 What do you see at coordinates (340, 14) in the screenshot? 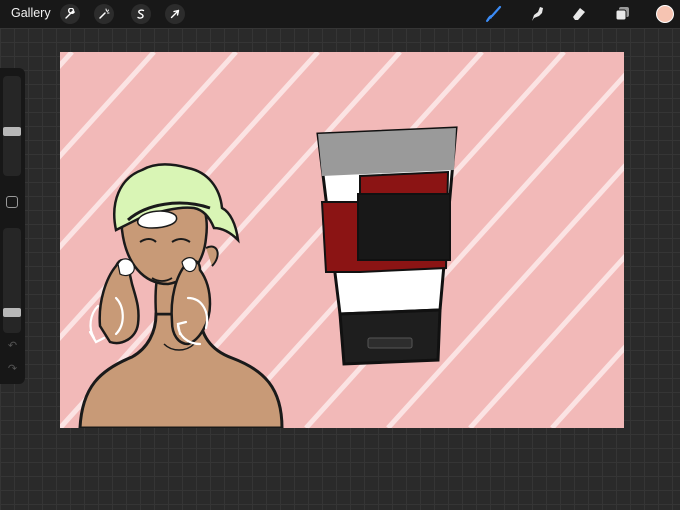
I see `top-toolbar: Gallery` at bounding box center [340, 14].